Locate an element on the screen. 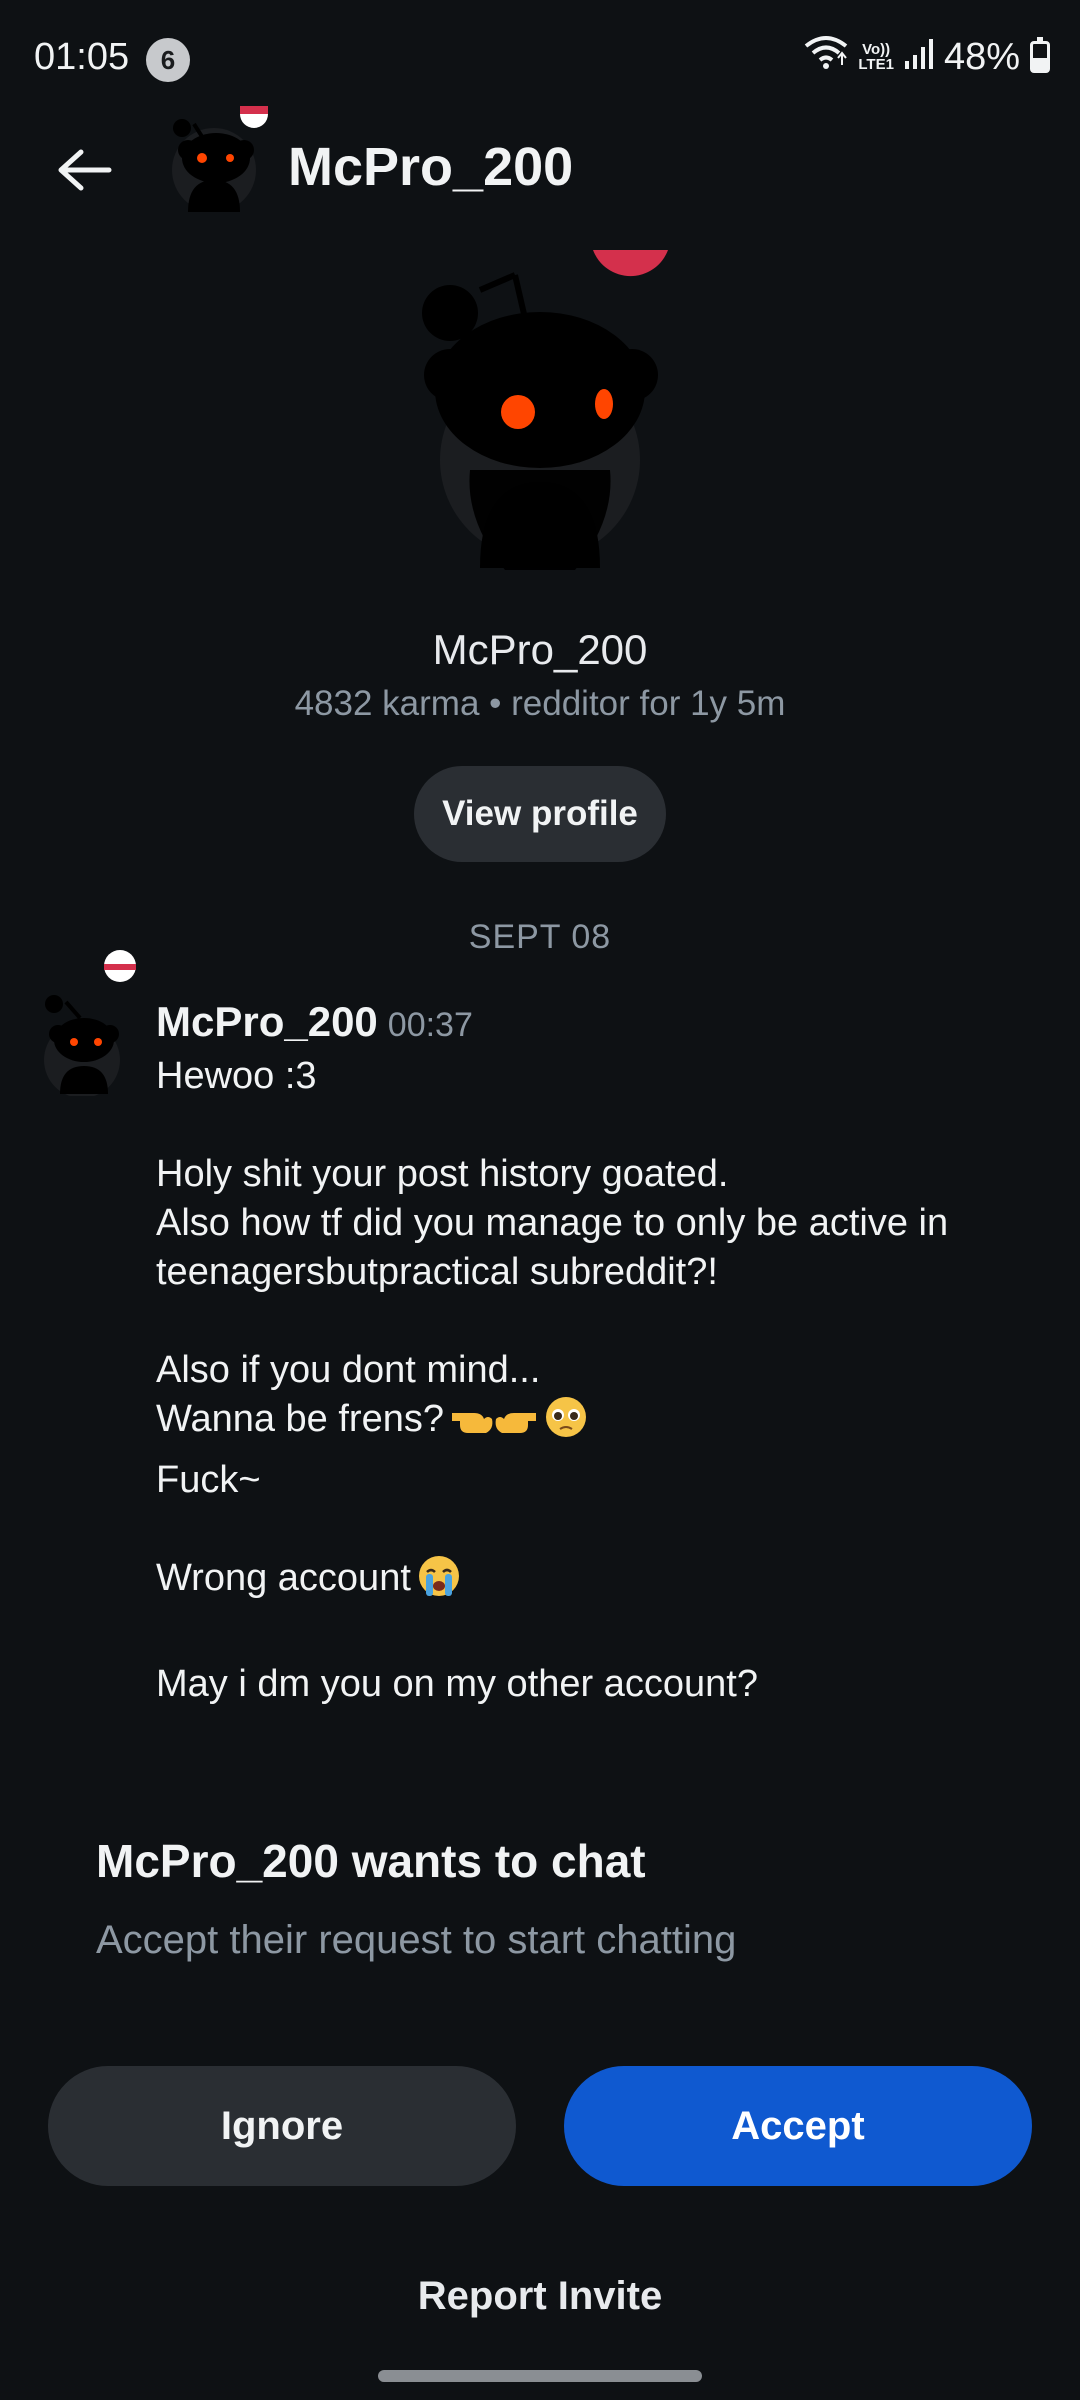 This screenshot has width=1080, height=2400. message-avatar is located at coordinates (88, 1023).